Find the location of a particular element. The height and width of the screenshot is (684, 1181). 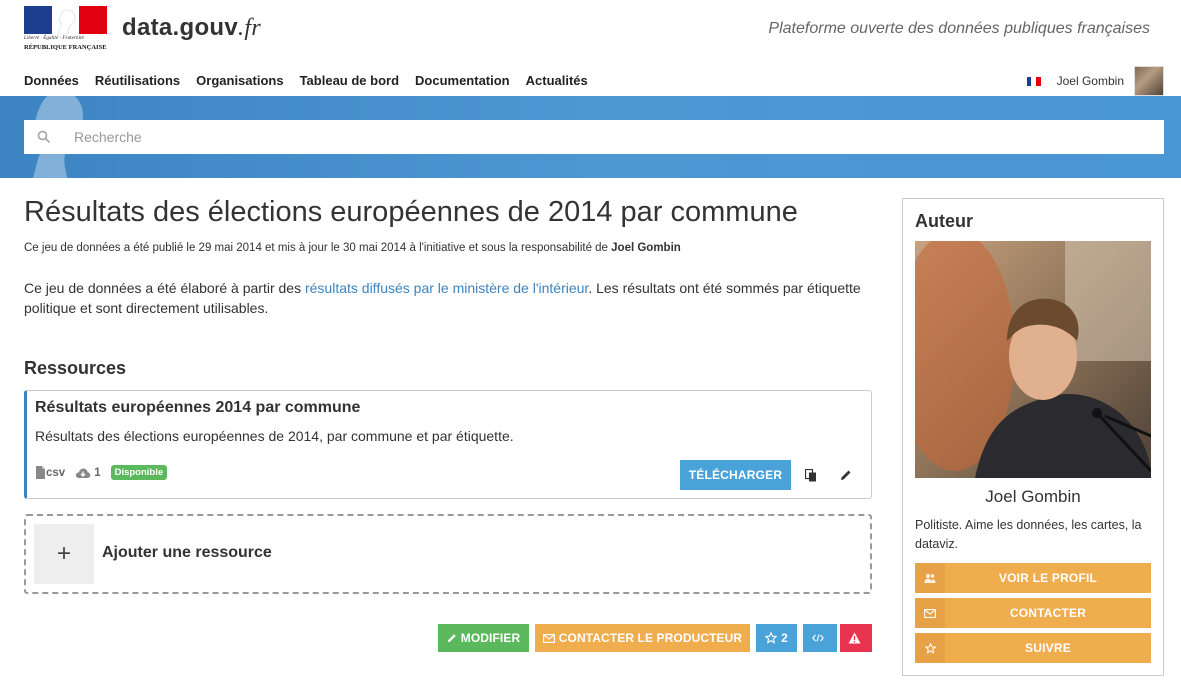

file-icon is located at coordinates (40, 472).